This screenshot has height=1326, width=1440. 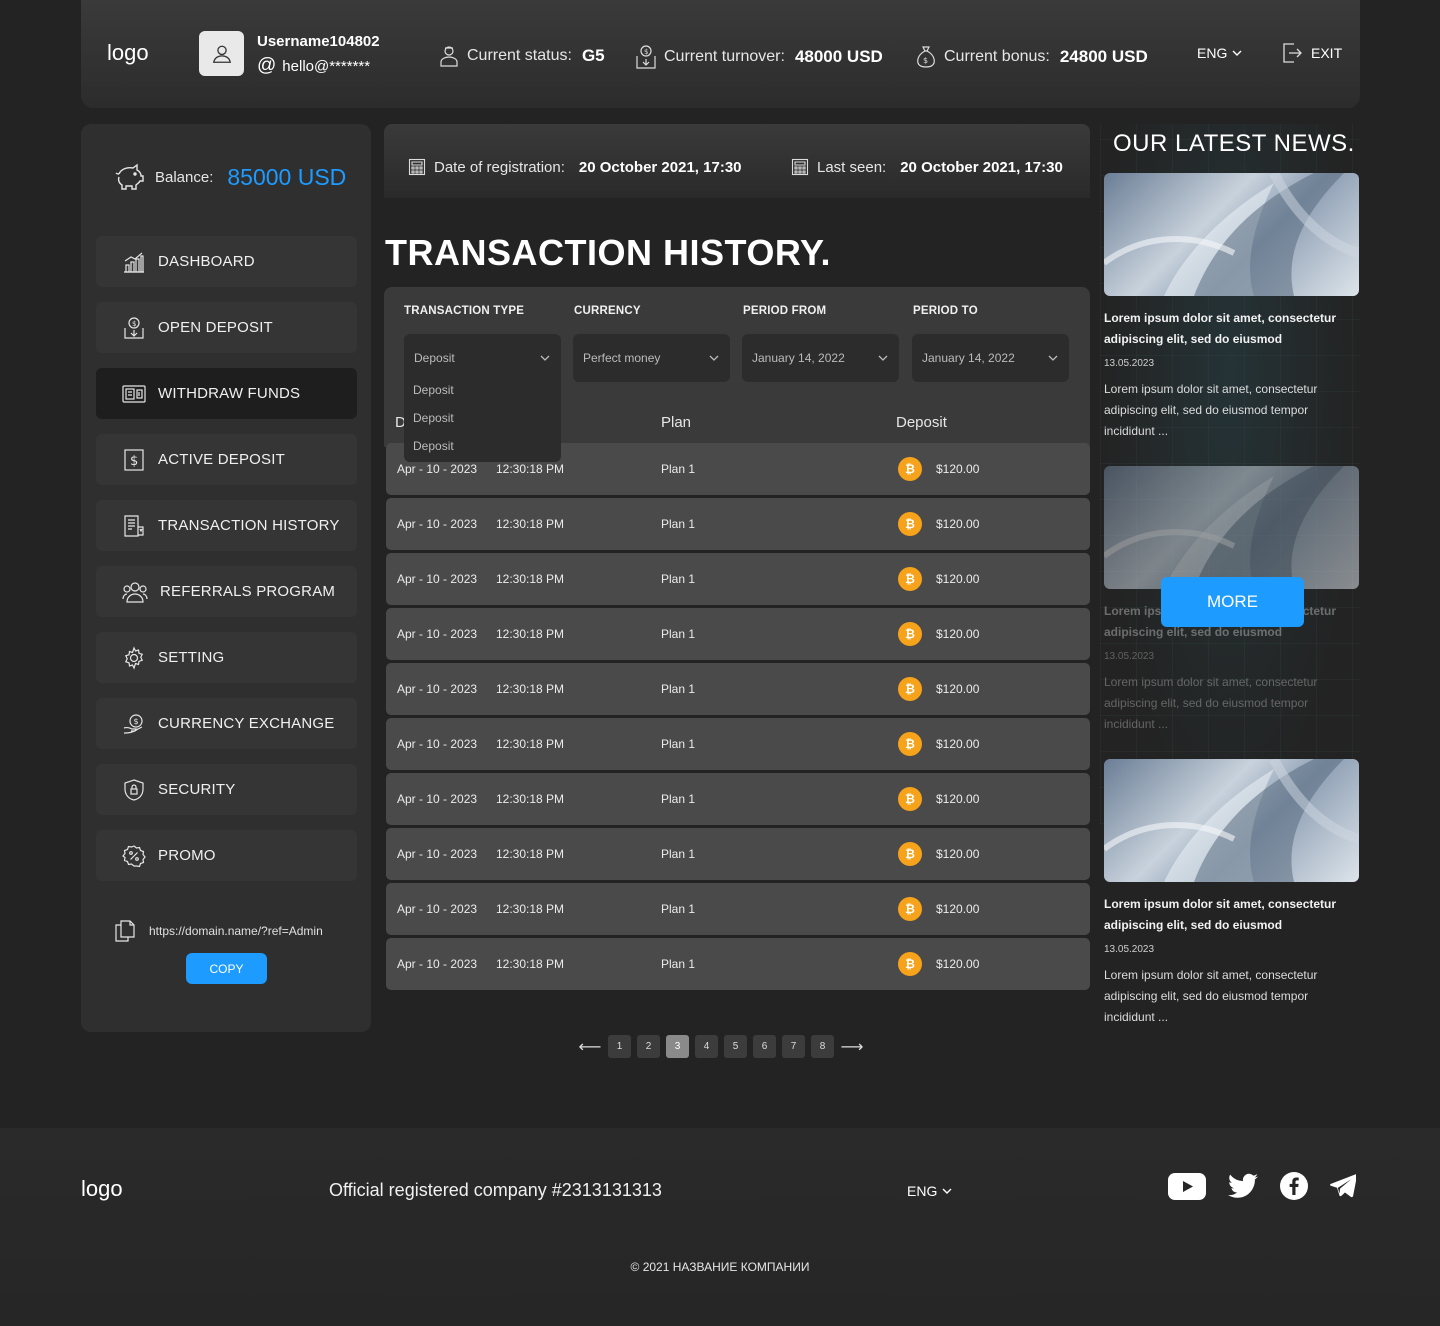 I want to click on facebook-icon, so click(x=1294, y=1186).